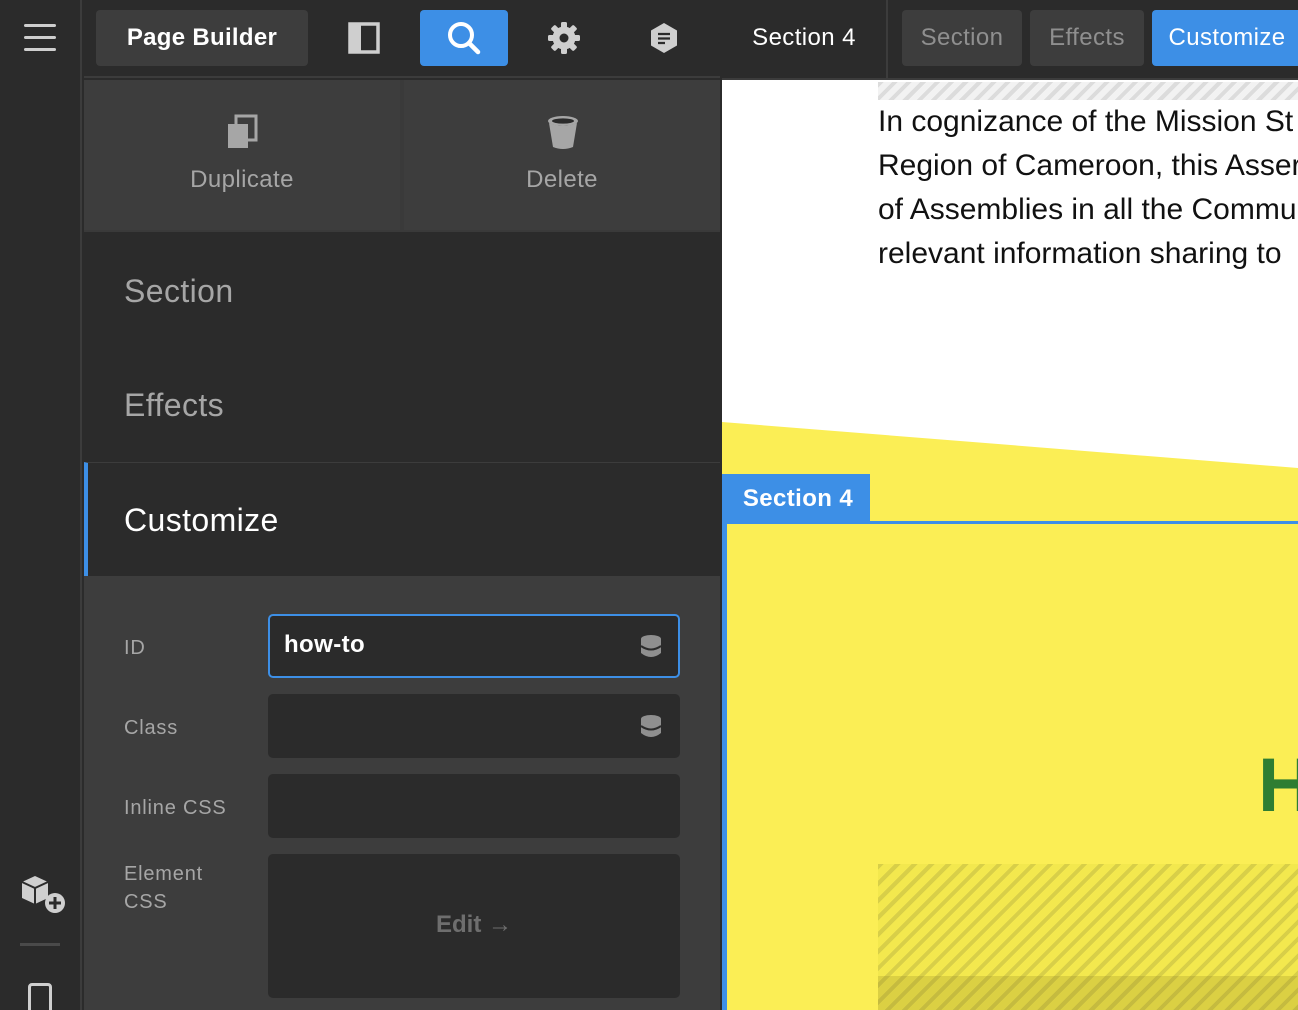 The width and height of the screenshot is (1298, 1010). Describe the element at coordinates (664, 38) in the screenshot. I see `notes-icon` at that location.